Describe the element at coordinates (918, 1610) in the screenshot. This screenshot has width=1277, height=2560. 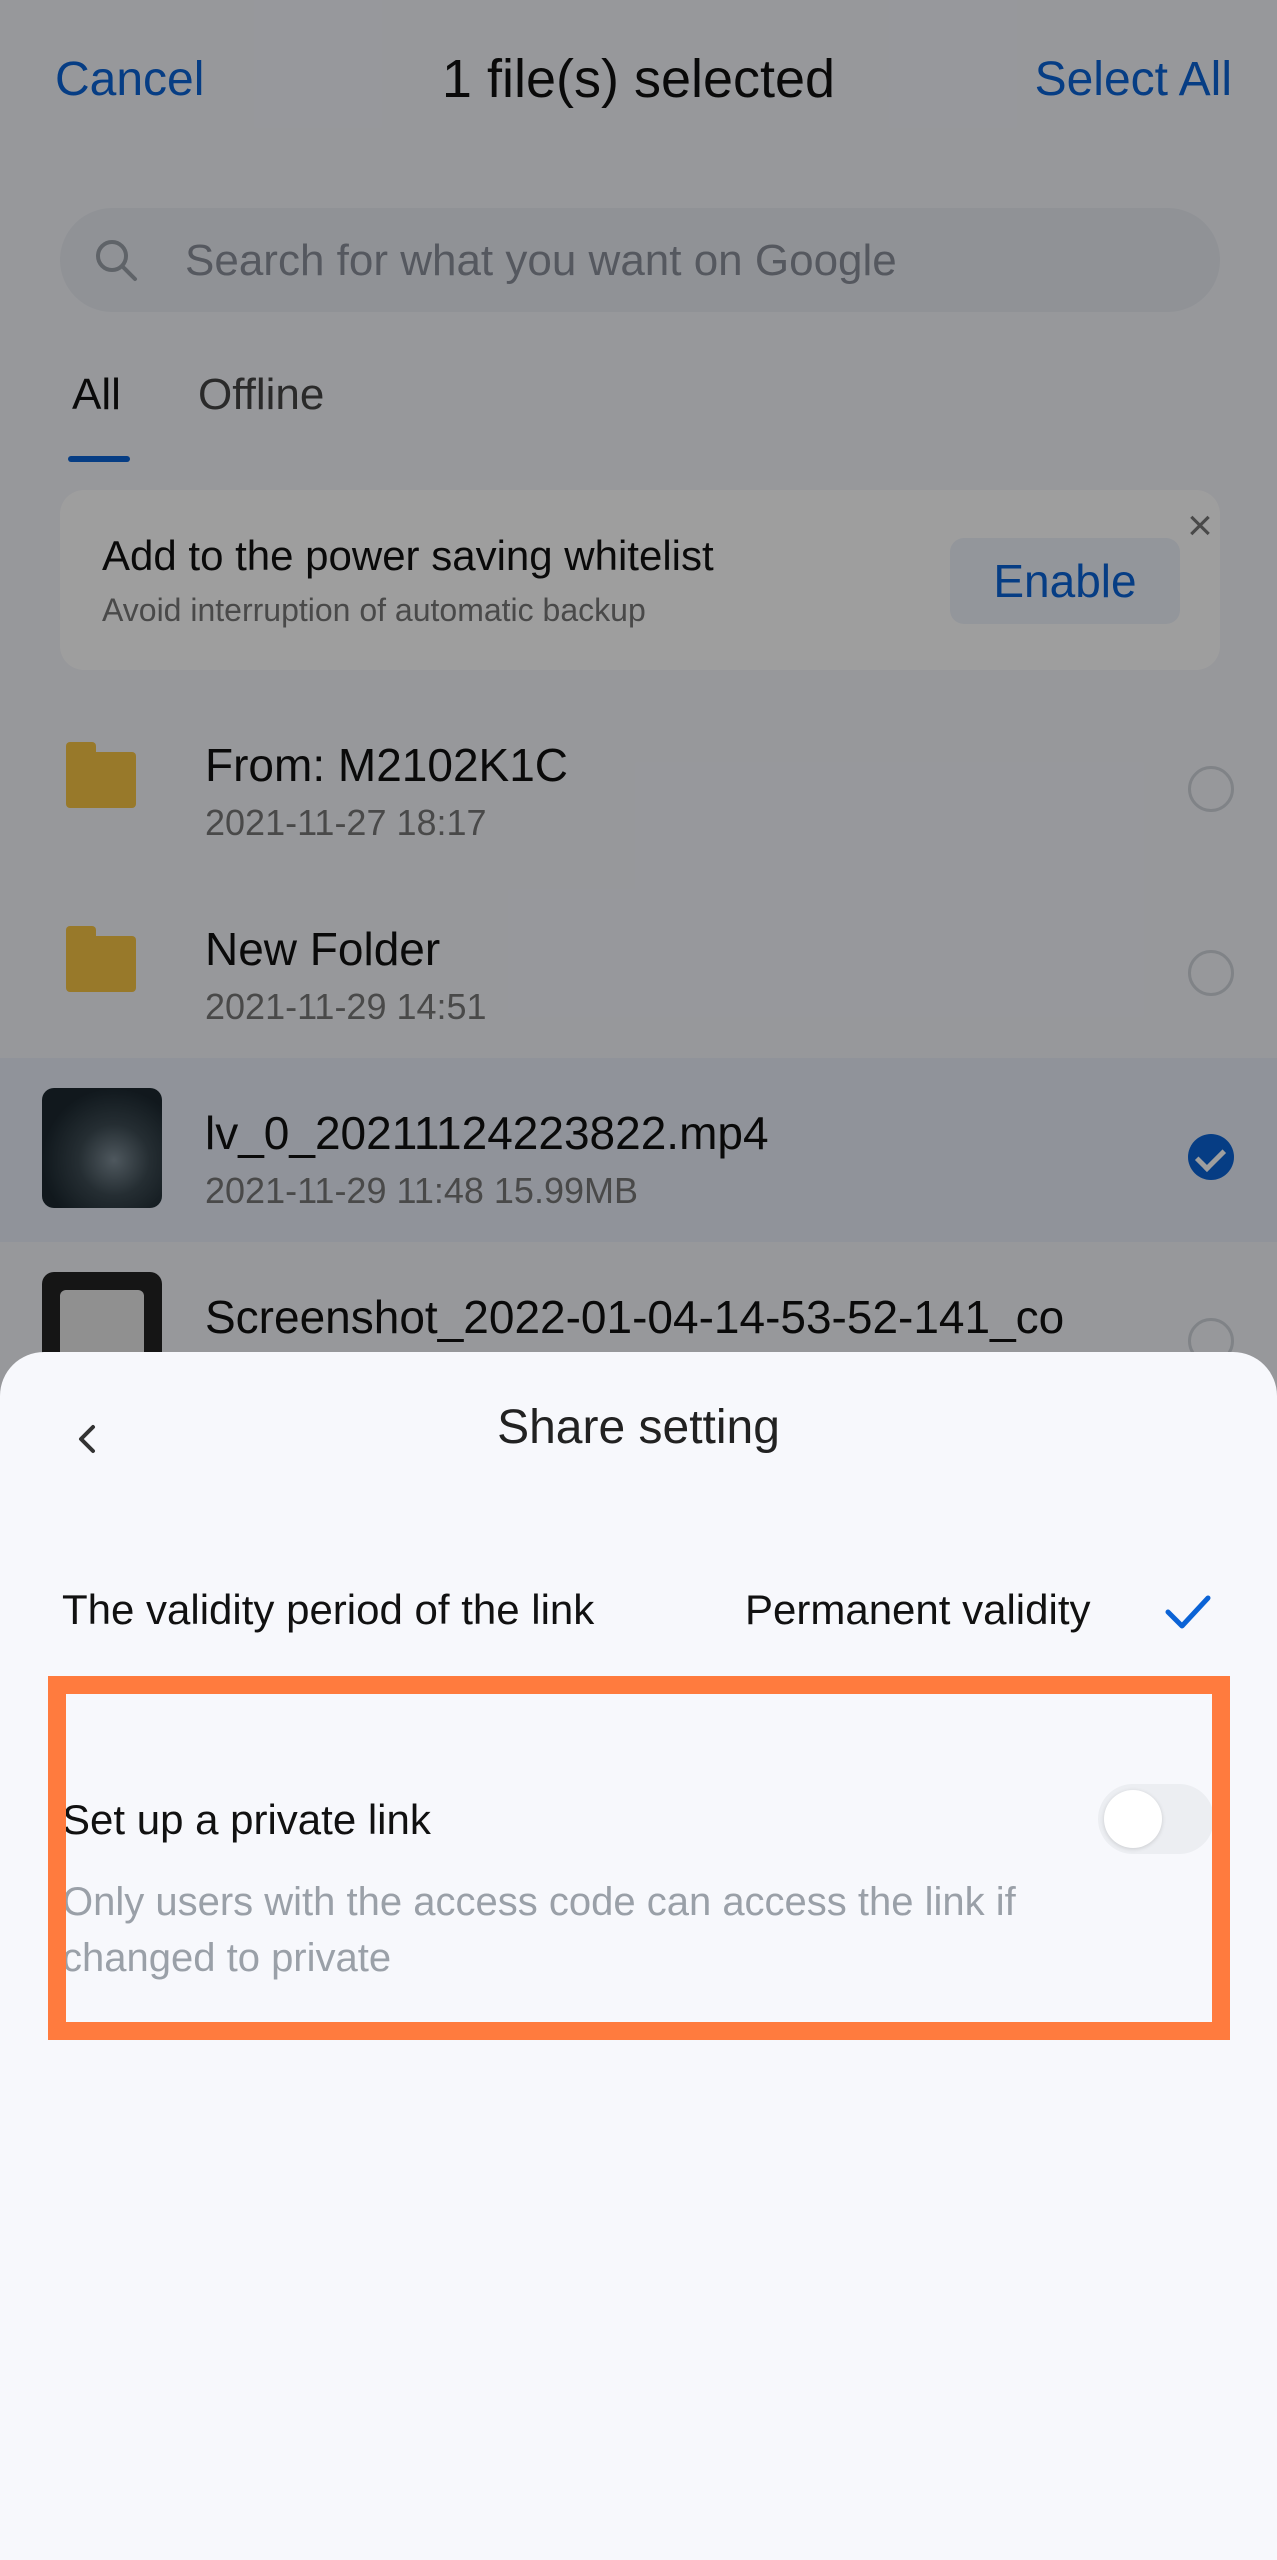
I see `validity-value: Permanent validity` at that location.